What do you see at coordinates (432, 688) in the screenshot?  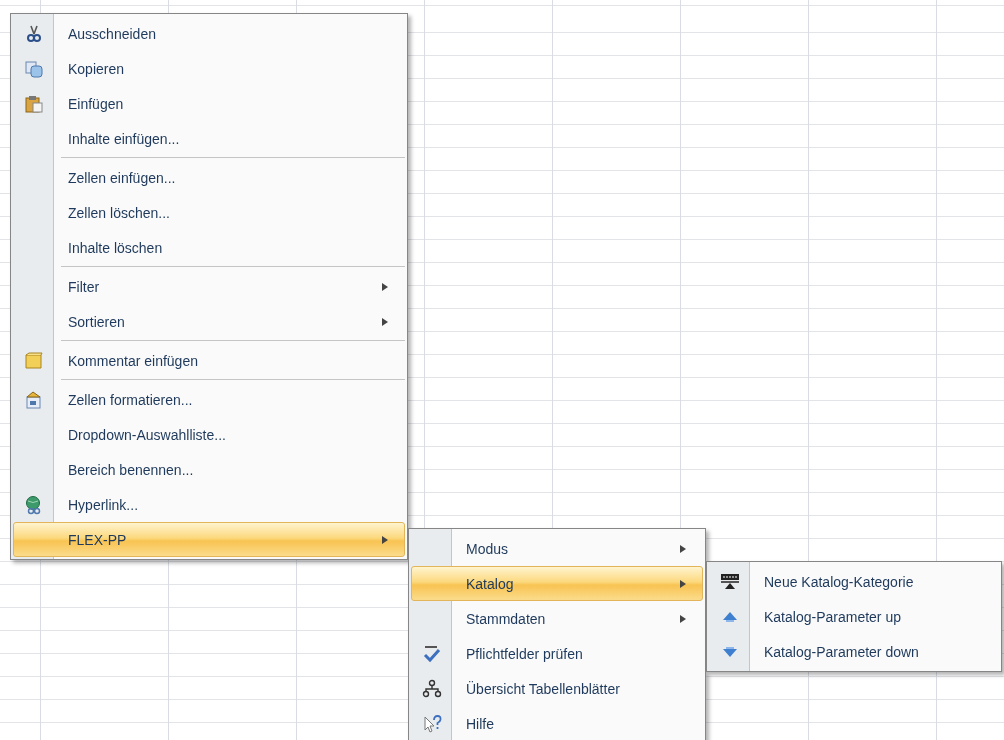 I see `hierarchy-icon` at bounding box center [432, 688].